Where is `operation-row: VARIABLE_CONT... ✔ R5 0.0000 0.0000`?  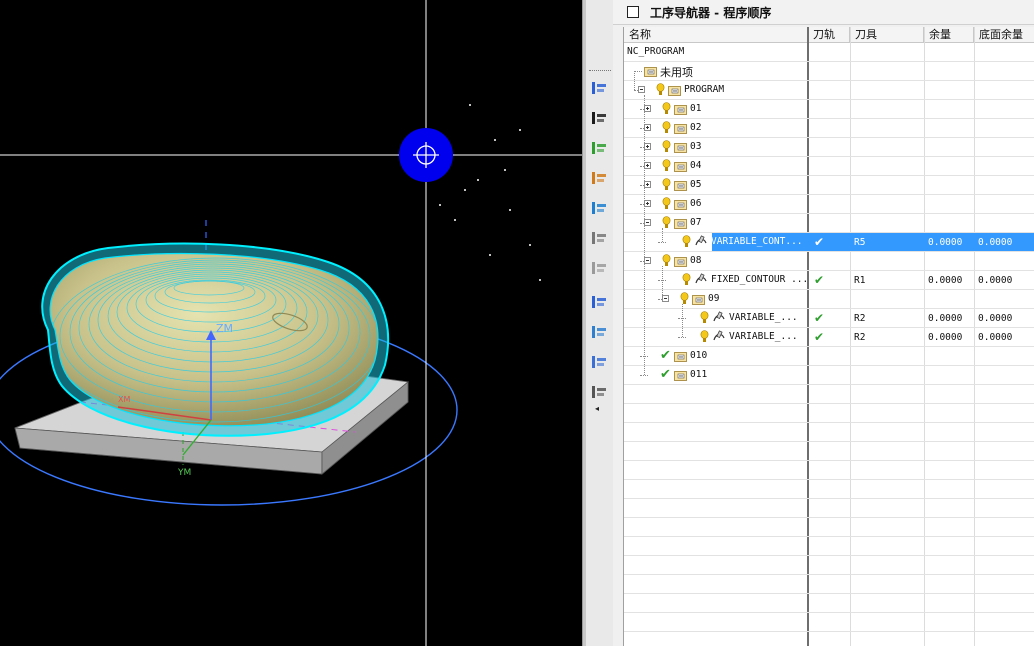
operation-row: VARIABLE_CONT... ✔ R5 0.0000 0.0000 is located at coordinates (829, 242).